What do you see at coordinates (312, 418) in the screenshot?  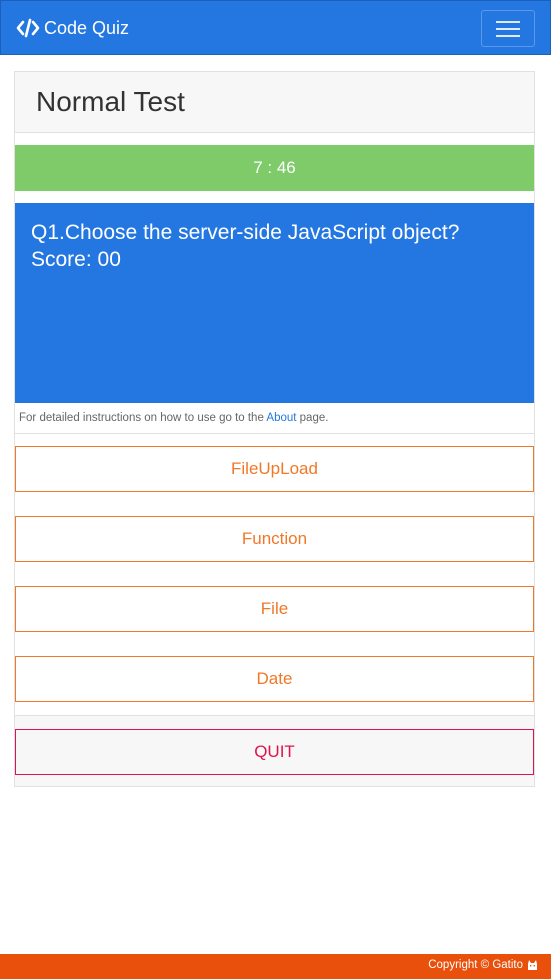 I see `instructions-suffix: page.` at bounding box center [312, 418].